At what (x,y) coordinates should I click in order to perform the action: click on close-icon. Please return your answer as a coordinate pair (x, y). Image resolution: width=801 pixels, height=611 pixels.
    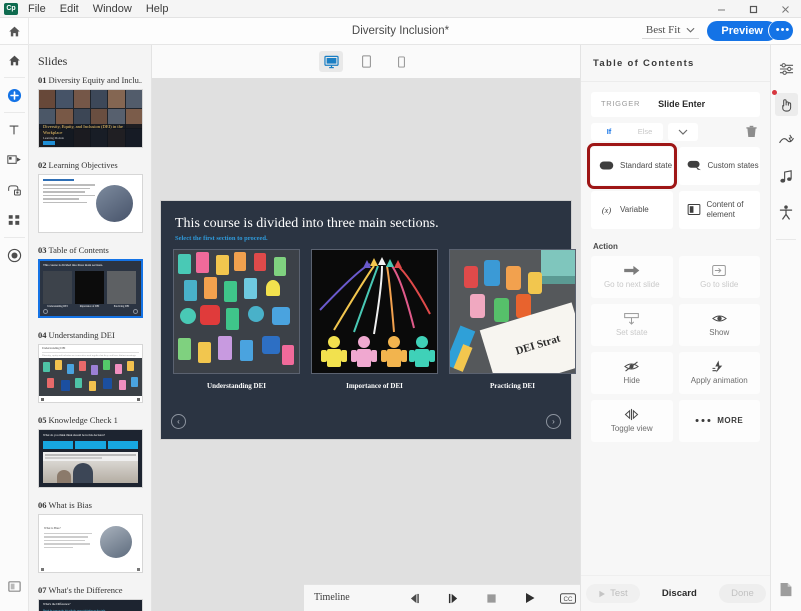
    Looking at the image, I should click on (785, 9).